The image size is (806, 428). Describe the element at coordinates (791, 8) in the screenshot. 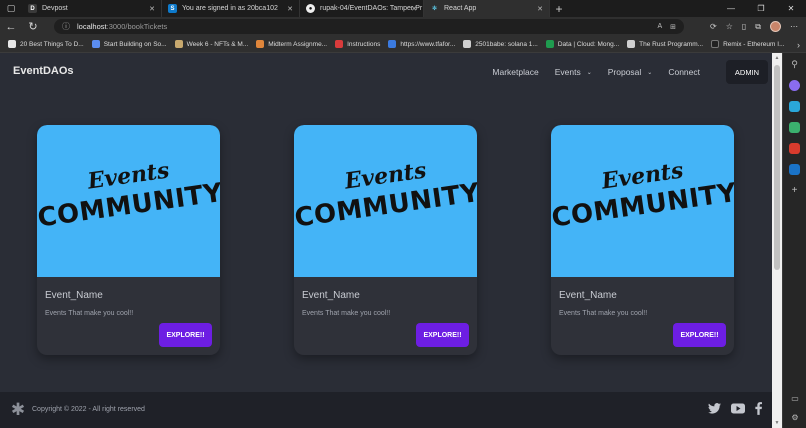

I see `close-window-icon: ✕` at that location.